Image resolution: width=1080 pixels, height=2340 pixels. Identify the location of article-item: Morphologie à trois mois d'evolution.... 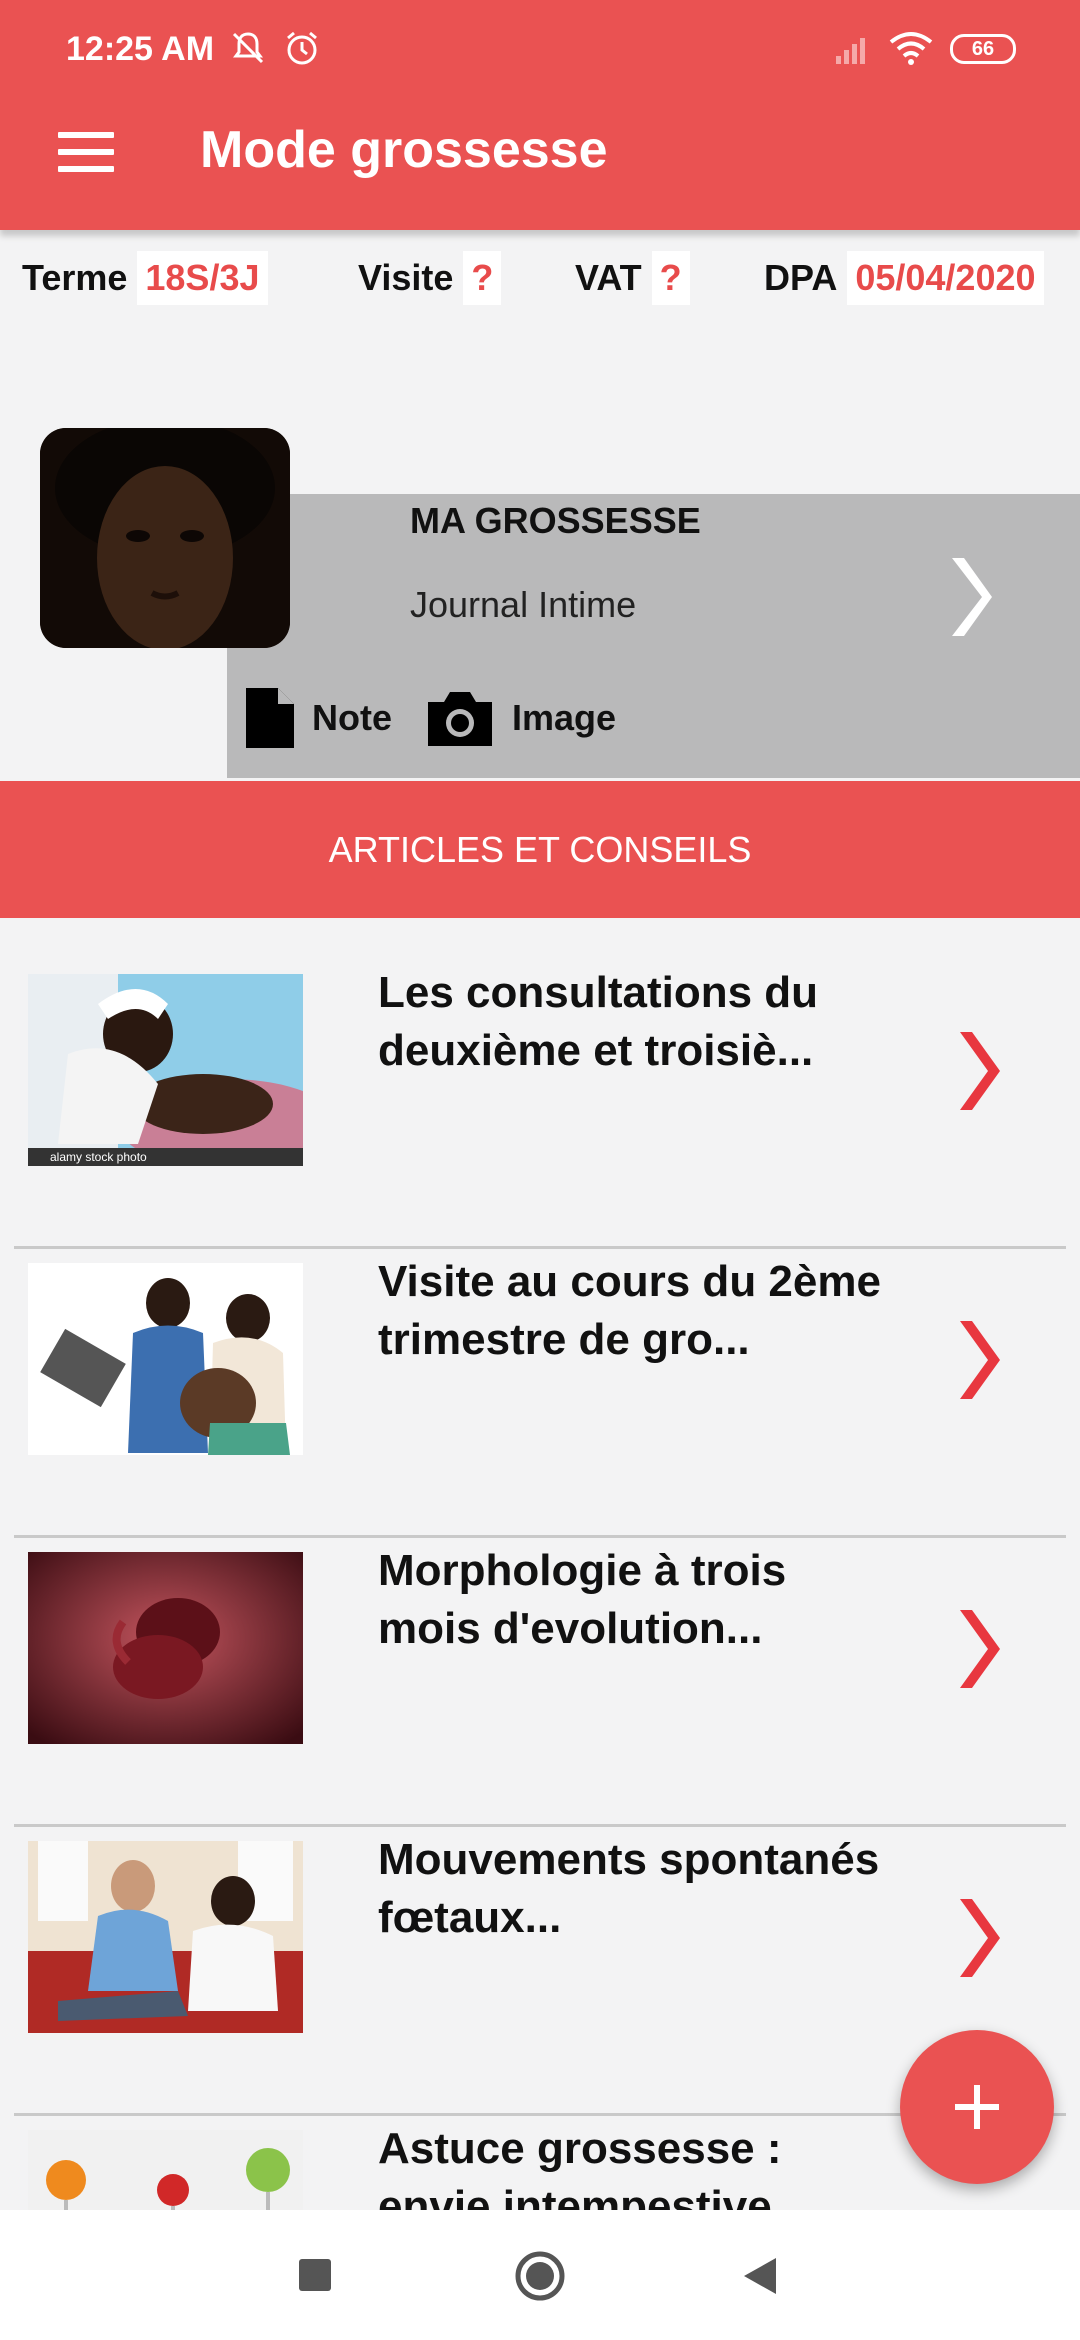
(540, 1658).